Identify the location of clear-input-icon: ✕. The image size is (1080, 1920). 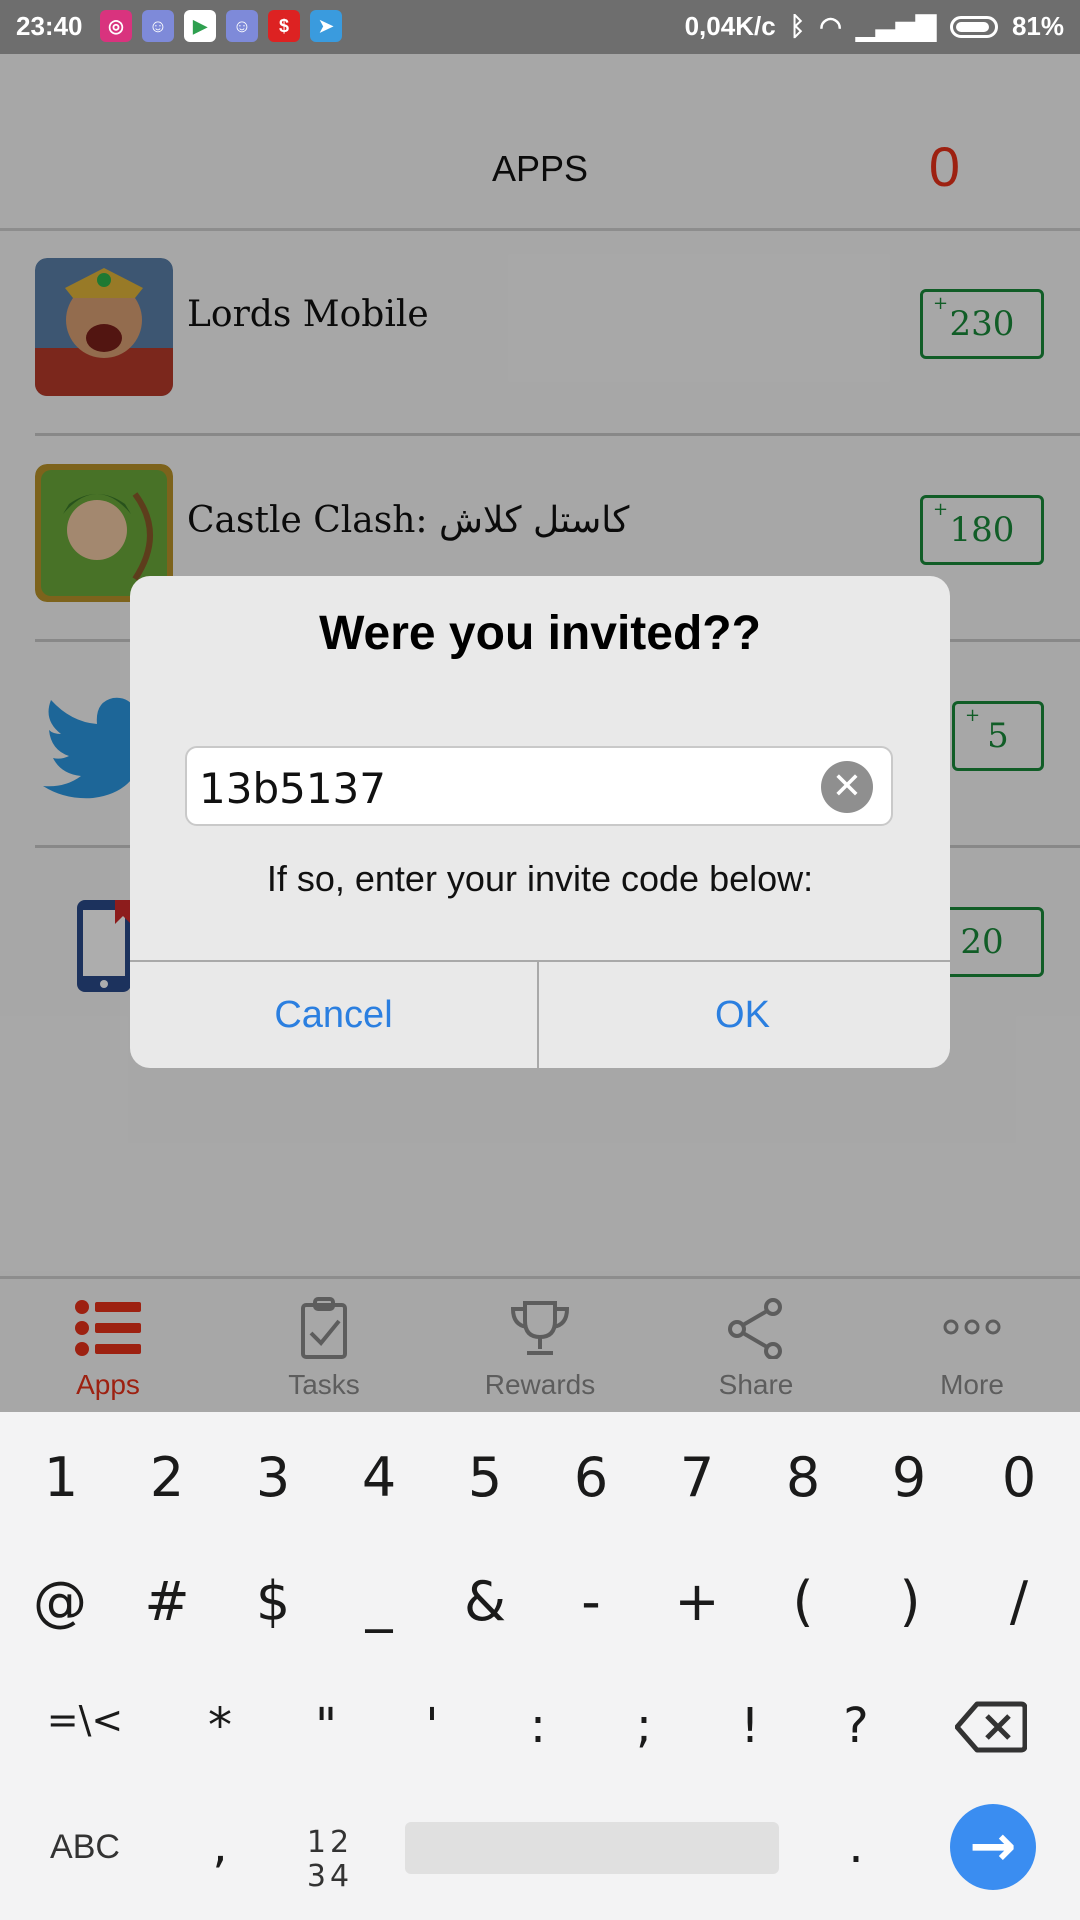
(847, 787).